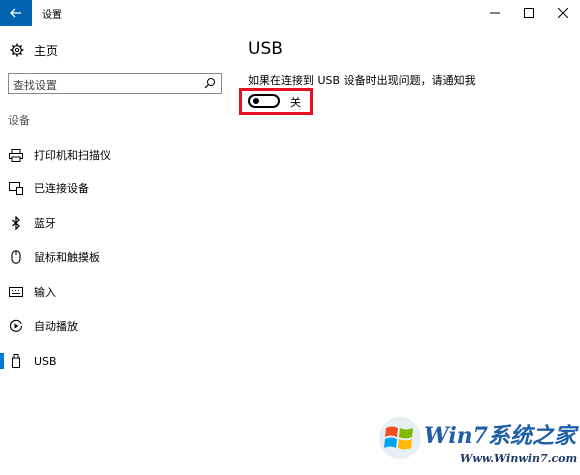 The height and width of the screenshot is (475, 580). What do you see at coordinates (116, 223) in the screenshot?
I see `sidebar-item-bluetooth: 蓝牙` at bounding box center [116, 223].